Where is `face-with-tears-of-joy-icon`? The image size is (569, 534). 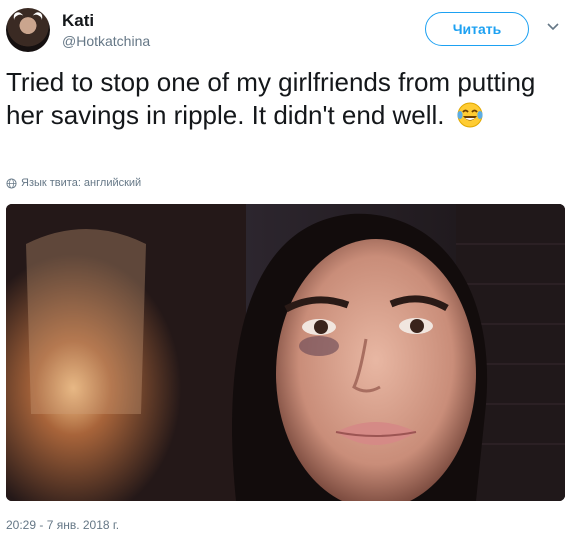 face-with-tears-of-joy-icon is located at coordinates (470, 115).